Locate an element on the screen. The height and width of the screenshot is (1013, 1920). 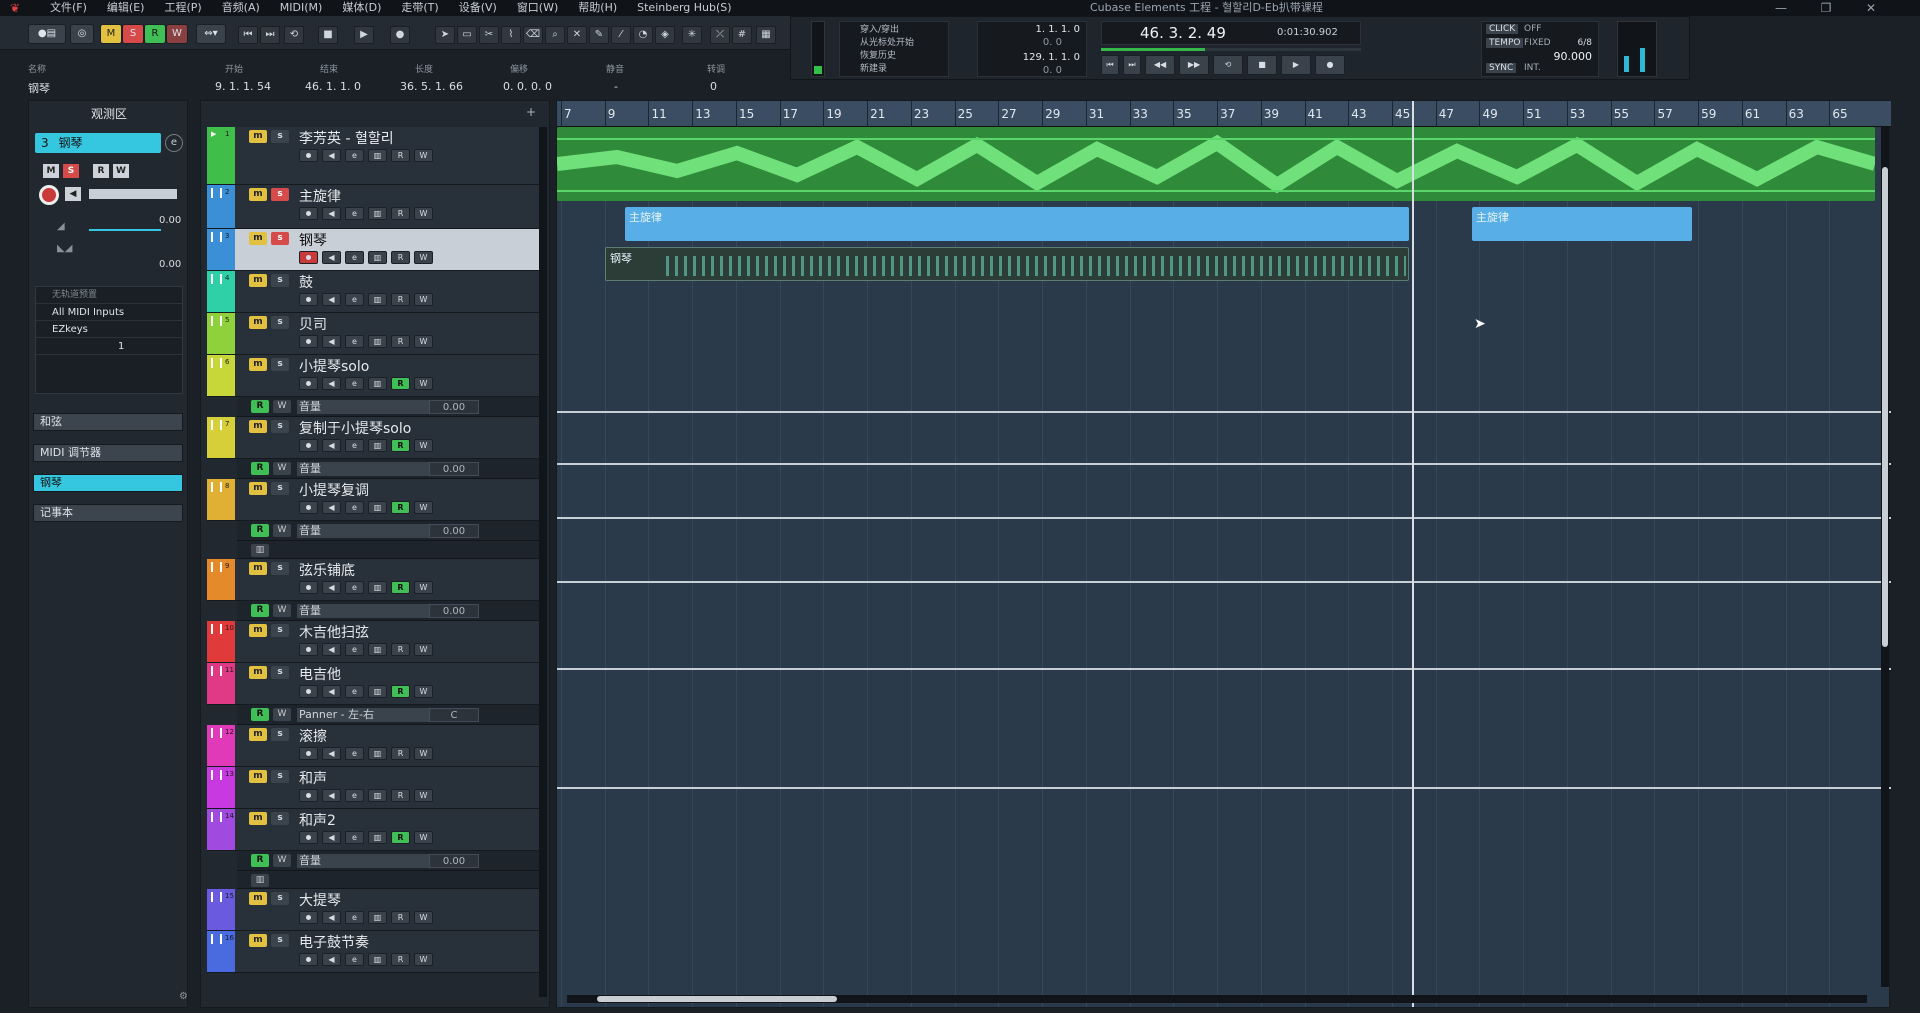
track-row: 11 m s 电吉他 ◀ e ▥ R W is located at coordinates (377, 684).